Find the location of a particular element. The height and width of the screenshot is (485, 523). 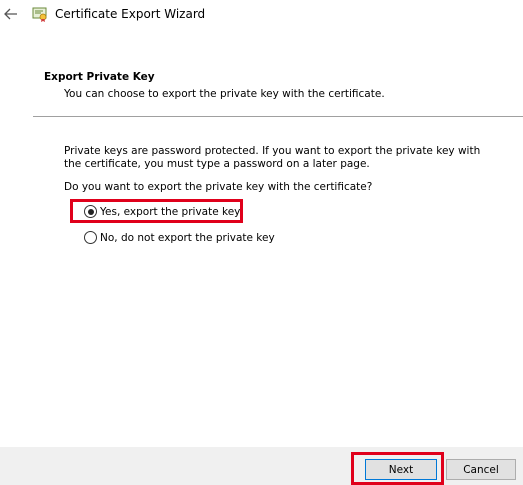

arrow-left-icon is located at coordinates (10, 14).